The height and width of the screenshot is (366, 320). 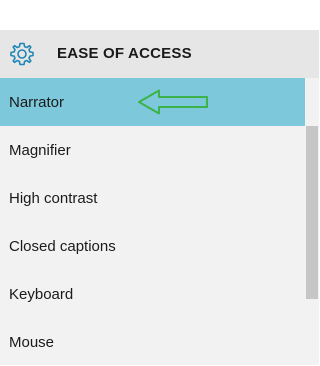 I want to click on nav-item-label: High contrast, so click(x=53, y=198).